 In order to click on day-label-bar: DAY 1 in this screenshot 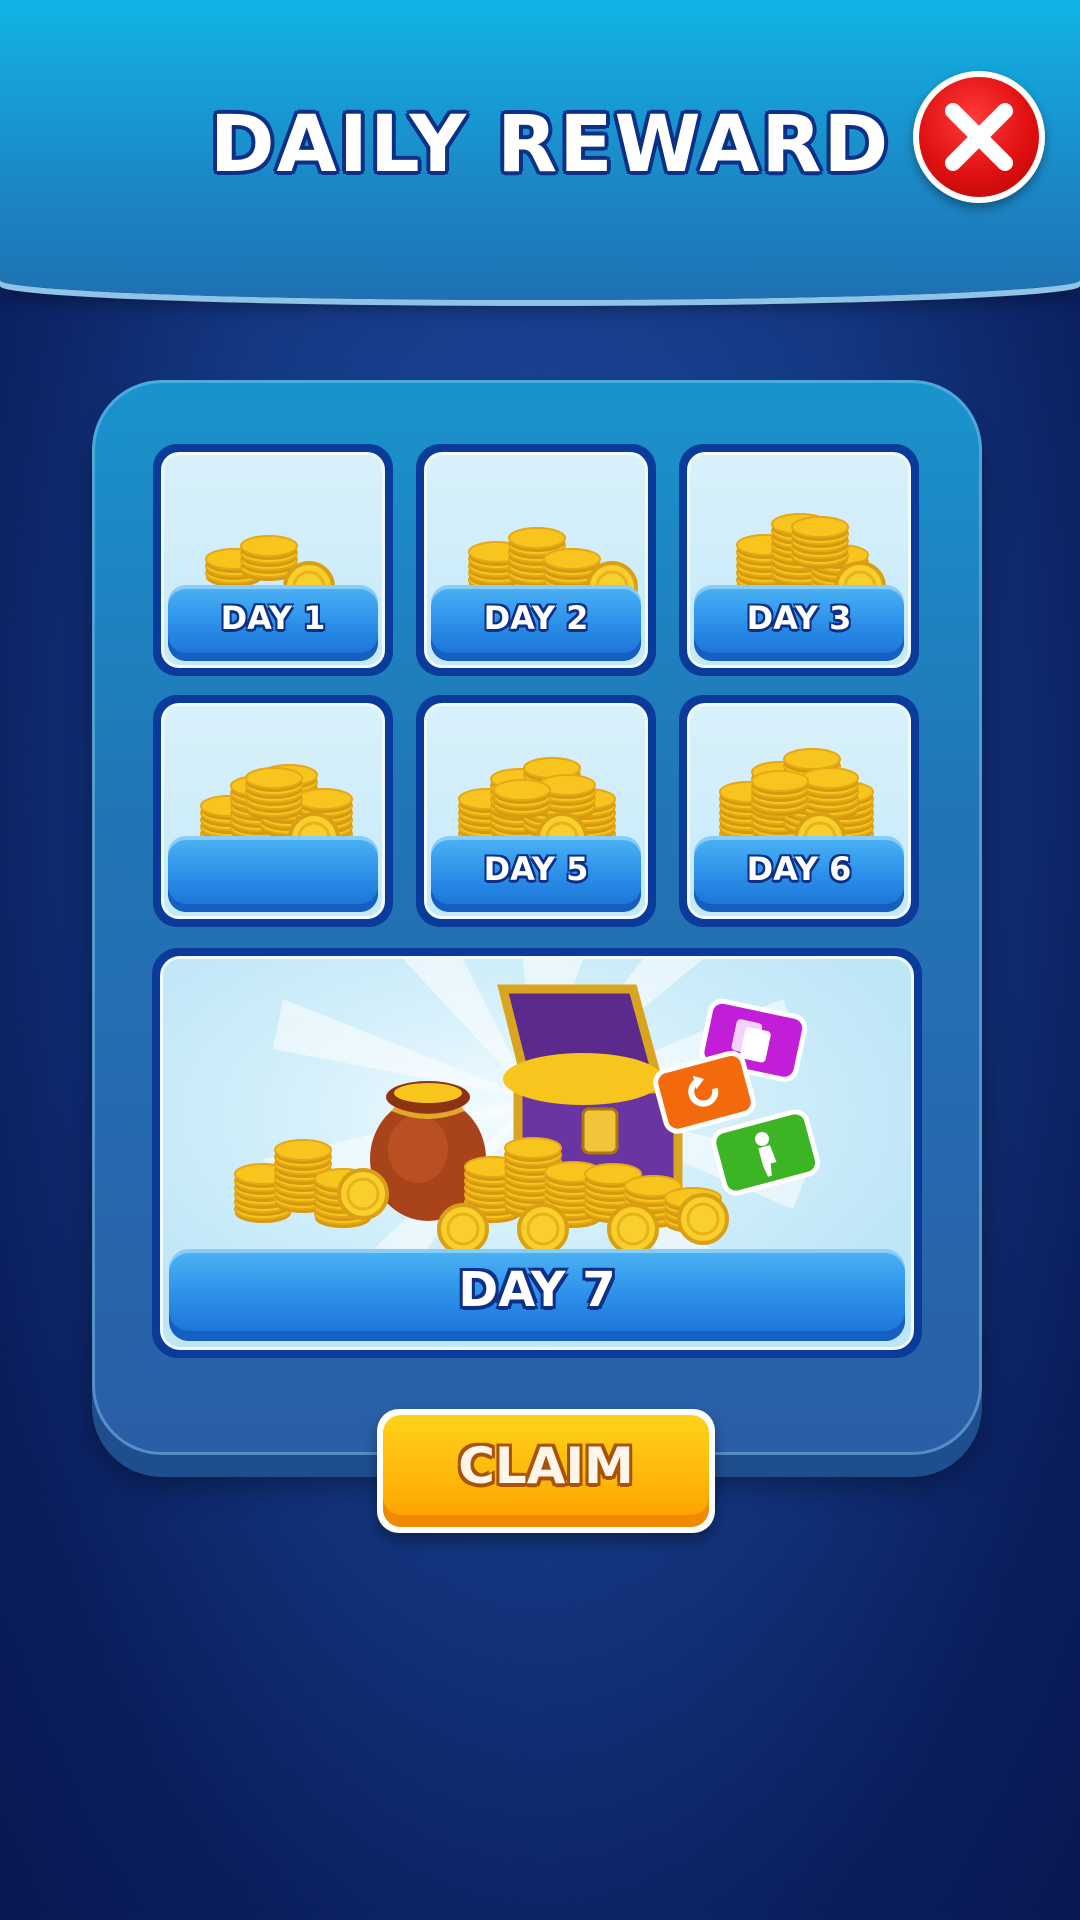, I will do `click(273, 623)`.